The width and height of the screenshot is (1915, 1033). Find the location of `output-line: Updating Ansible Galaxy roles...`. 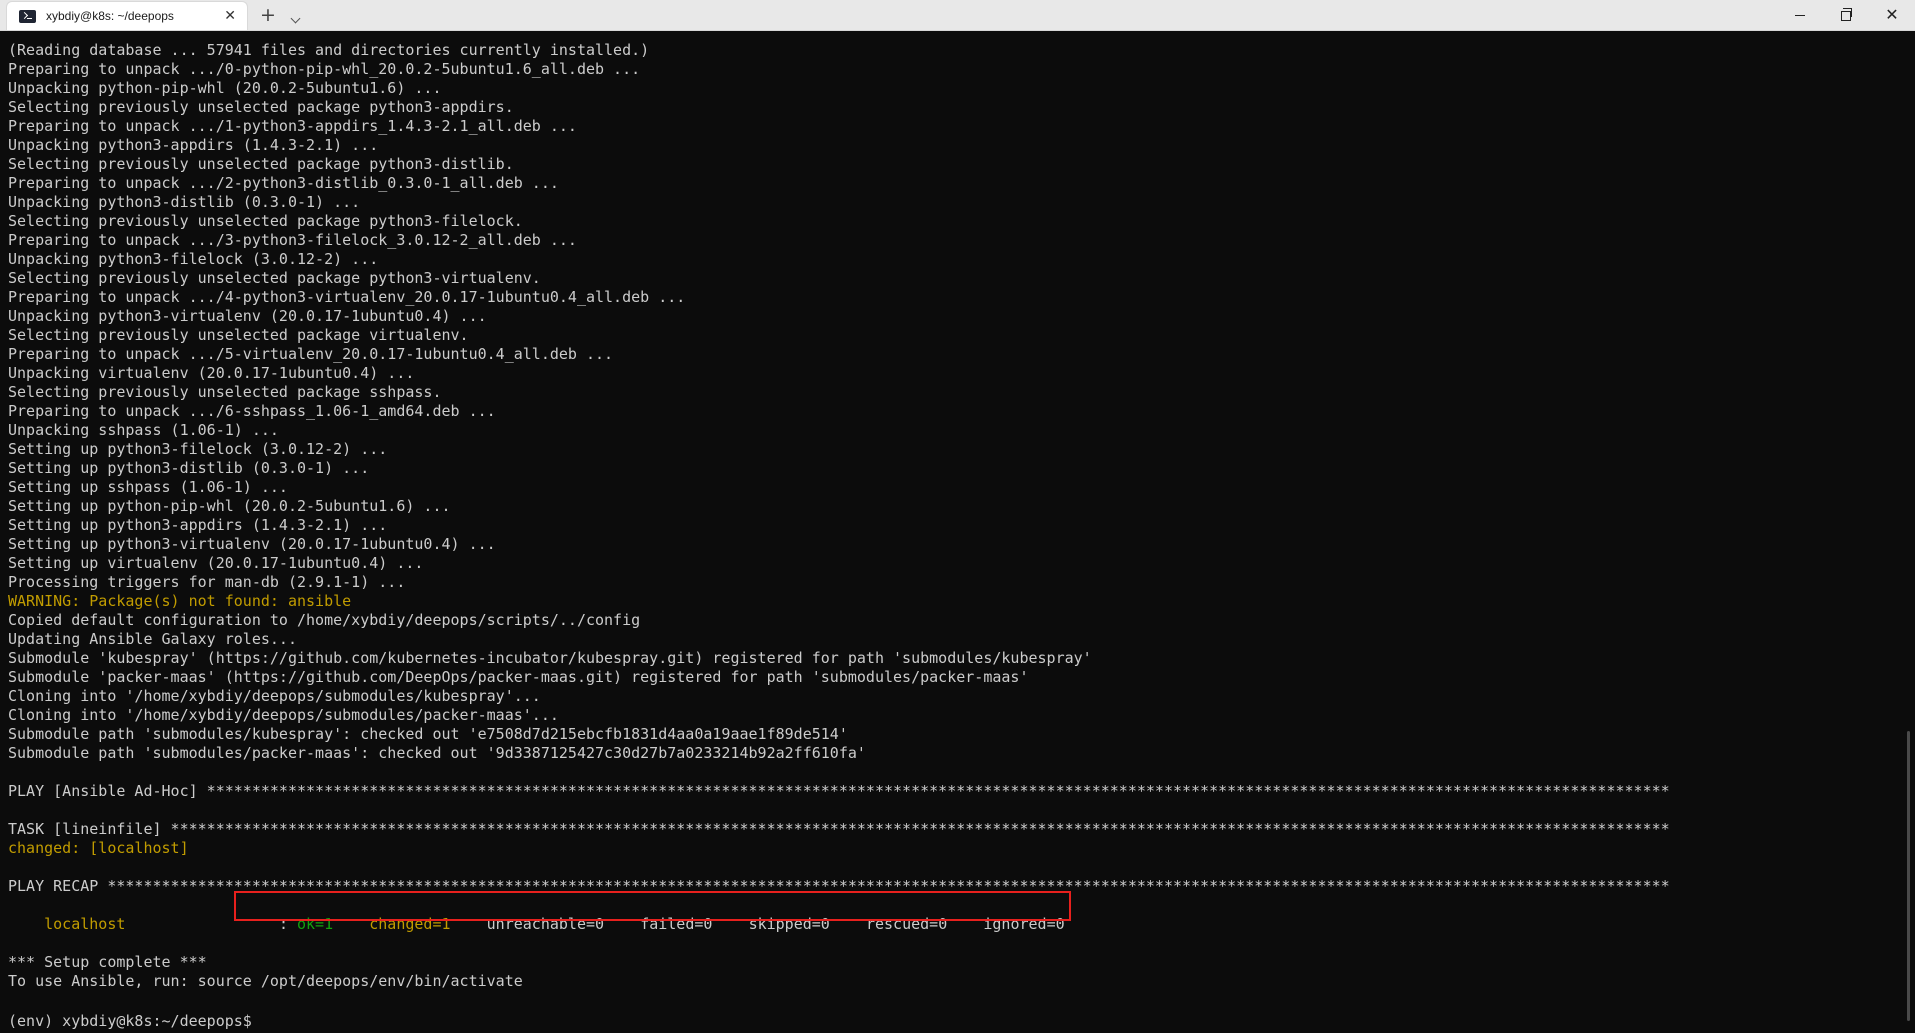

output-line: Updating Ansible Galaxy roles... is located at coordinates (152, 639).